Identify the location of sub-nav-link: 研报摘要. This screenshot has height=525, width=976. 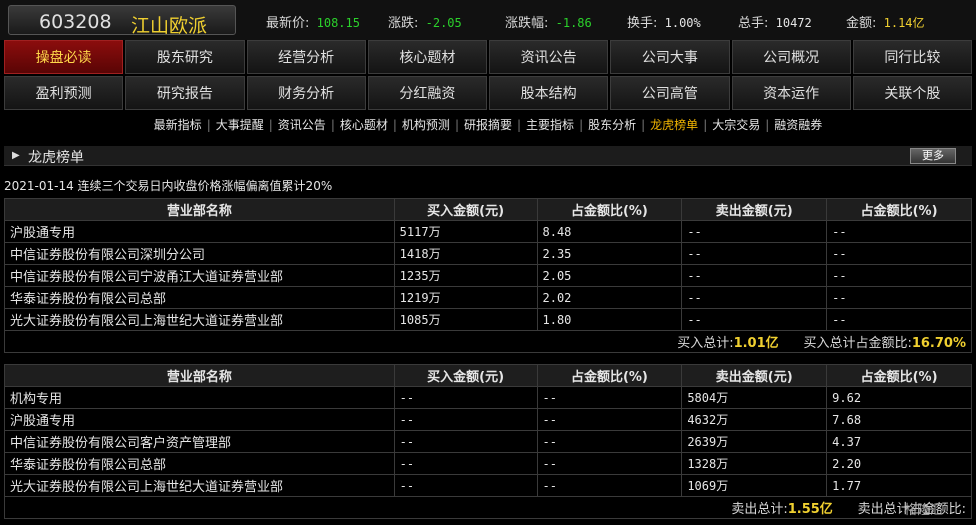
(488, 125).